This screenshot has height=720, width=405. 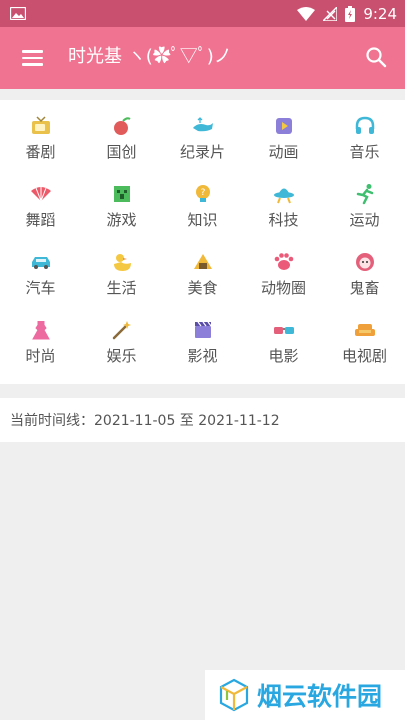 I want to click on category-movie: 电影, so click(x=283, y=347).